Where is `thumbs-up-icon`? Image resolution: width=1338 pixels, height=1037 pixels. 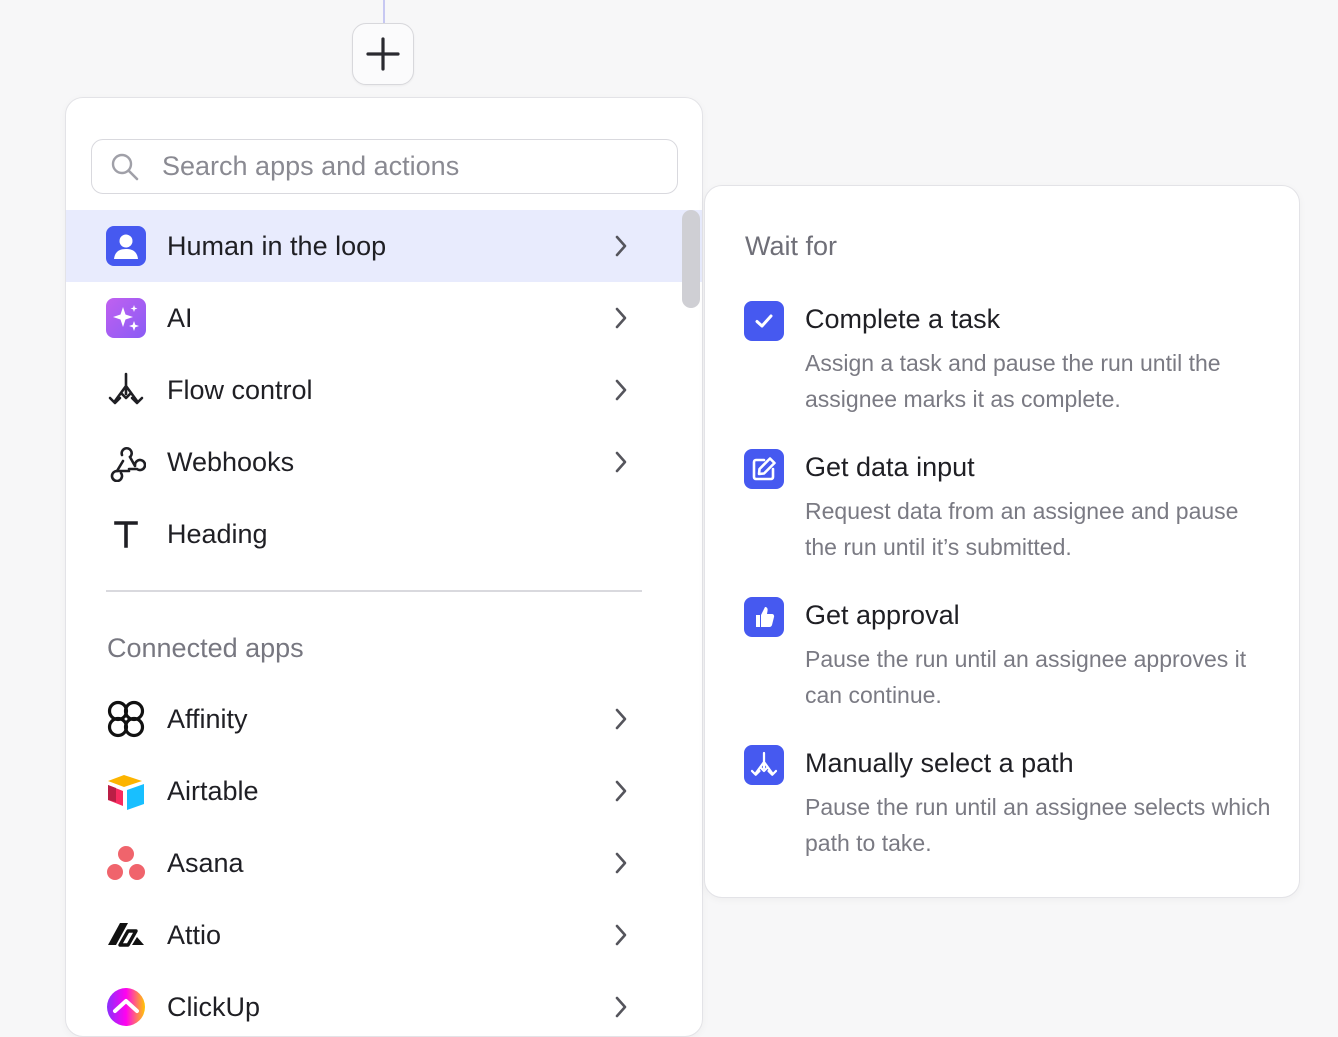
thumbs-up-icon is located at coordinates (764, 617).